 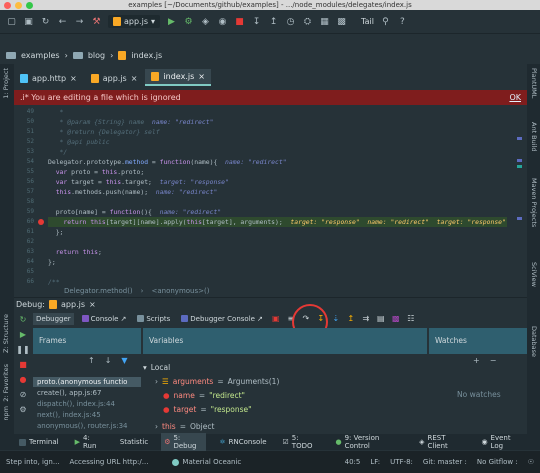 What do you see at coordinates (534, 202) in the screenshot?
I see `maven-tool-button: Maven Projects` at bounding box center [534, 202].